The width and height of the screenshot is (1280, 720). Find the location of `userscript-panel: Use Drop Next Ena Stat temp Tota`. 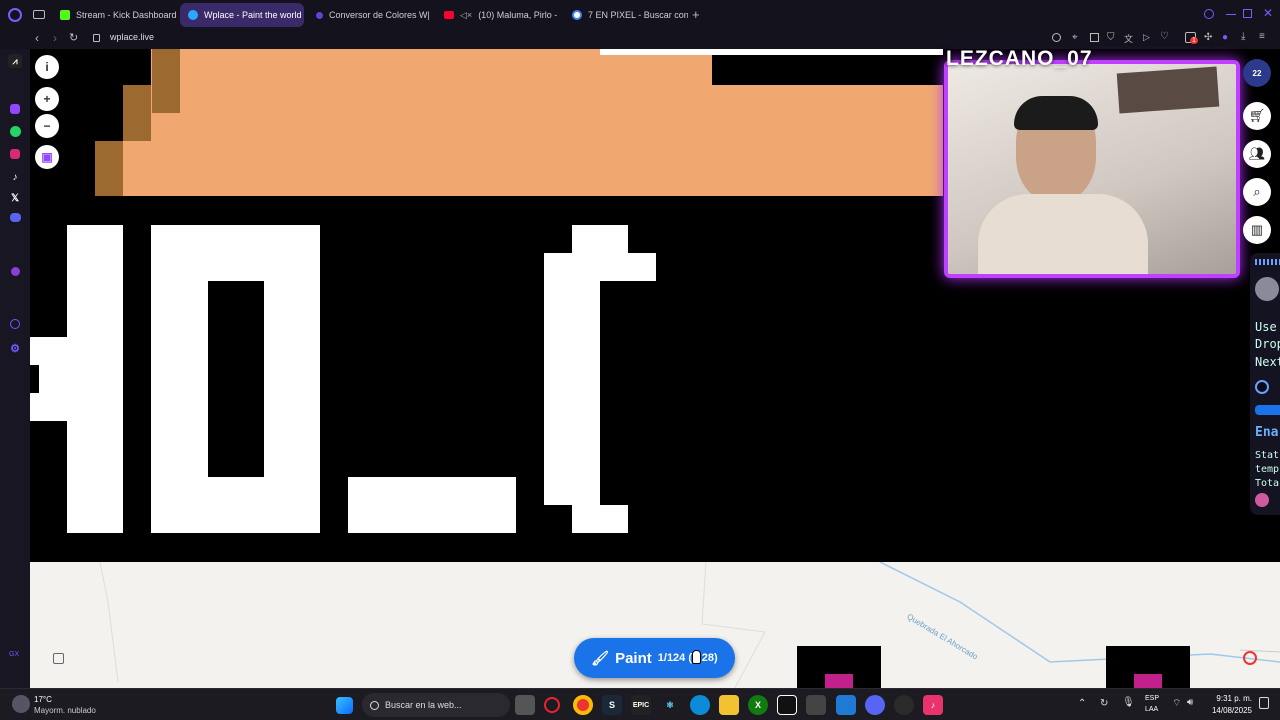

userscript-panel: Use Drop Next Ena Stat temp Tota is located at coordinates (1265, 384).